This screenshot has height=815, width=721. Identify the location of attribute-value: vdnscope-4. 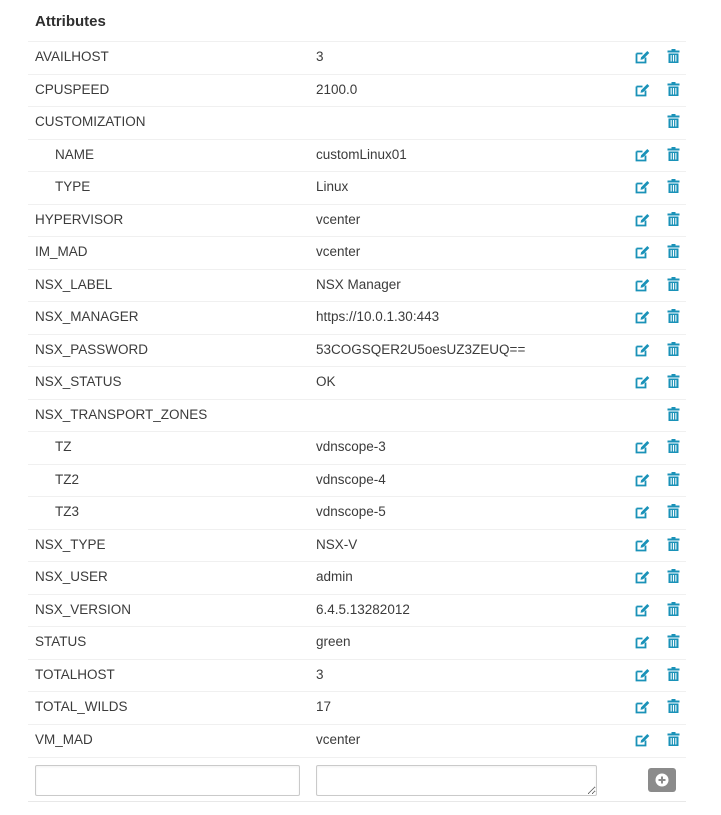
(351, 479).